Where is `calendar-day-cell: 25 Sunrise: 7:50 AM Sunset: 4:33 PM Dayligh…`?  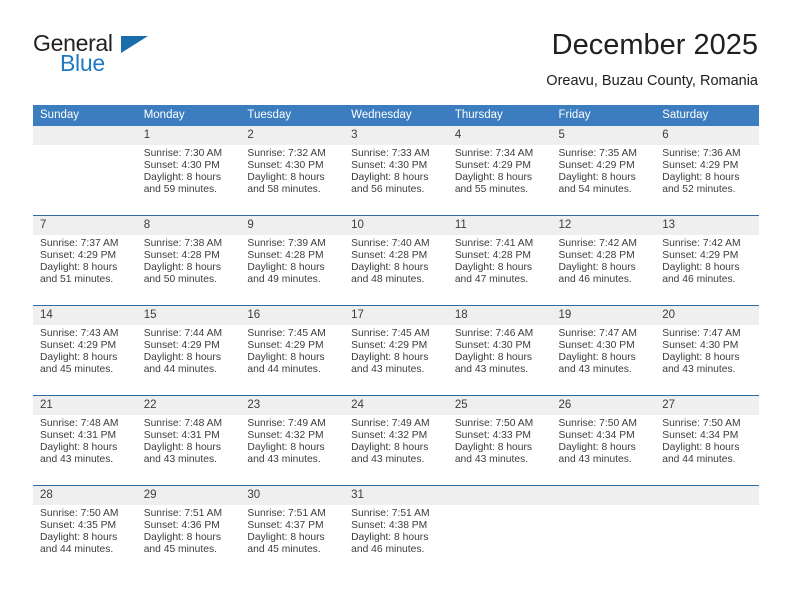 calendar-day-cell: 25 Sunrise: 7:50 AM Sunset: 4:33 PM Dayligh… is located at coordinates (499, 440).